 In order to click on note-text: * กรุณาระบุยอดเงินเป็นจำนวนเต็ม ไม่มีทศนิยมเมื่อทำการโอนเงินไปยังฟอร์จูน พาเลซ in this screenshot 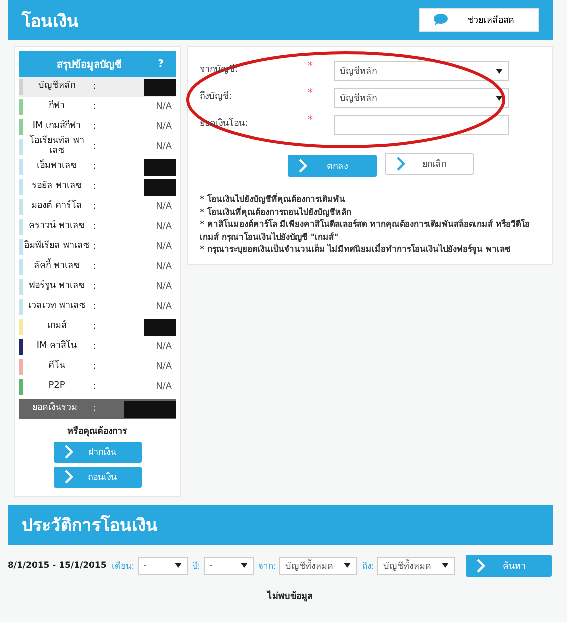, I will do `click(356, 249)`.